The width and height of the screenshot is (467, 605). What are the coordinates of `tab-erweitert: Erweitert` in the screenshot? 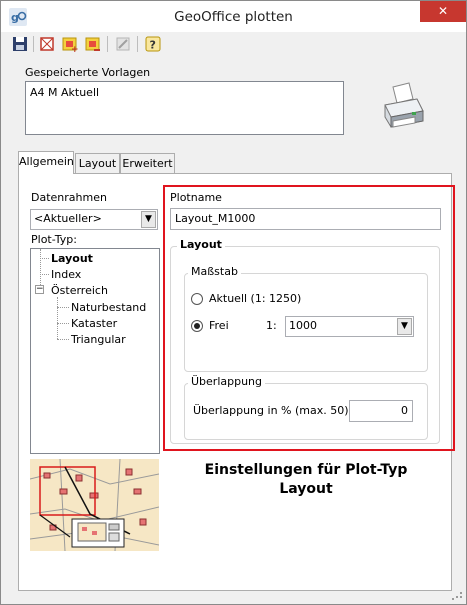 It's located at (147, 163).